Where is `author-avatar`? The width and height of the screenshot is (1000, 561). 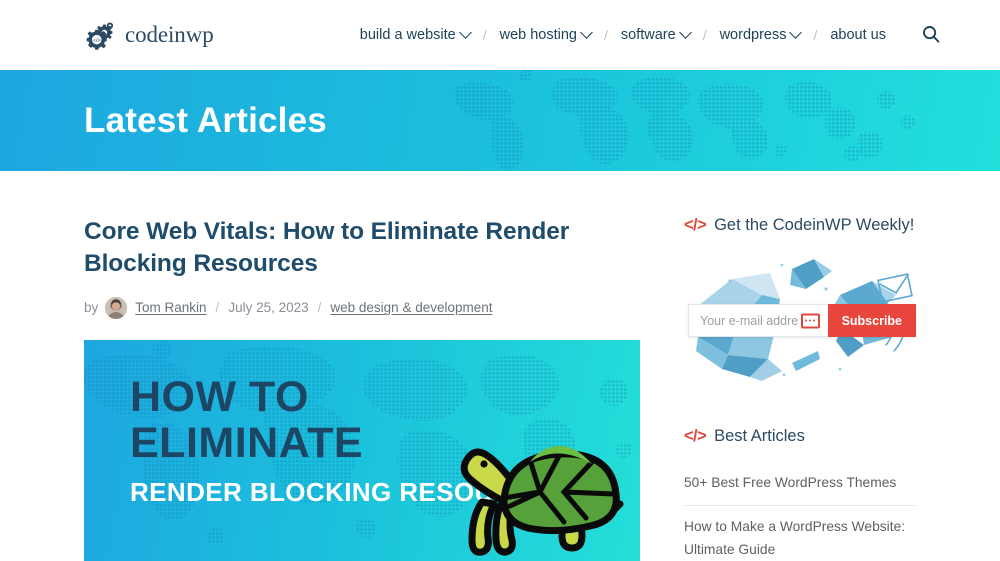
author-avatar is located at coordinates (116, 307).